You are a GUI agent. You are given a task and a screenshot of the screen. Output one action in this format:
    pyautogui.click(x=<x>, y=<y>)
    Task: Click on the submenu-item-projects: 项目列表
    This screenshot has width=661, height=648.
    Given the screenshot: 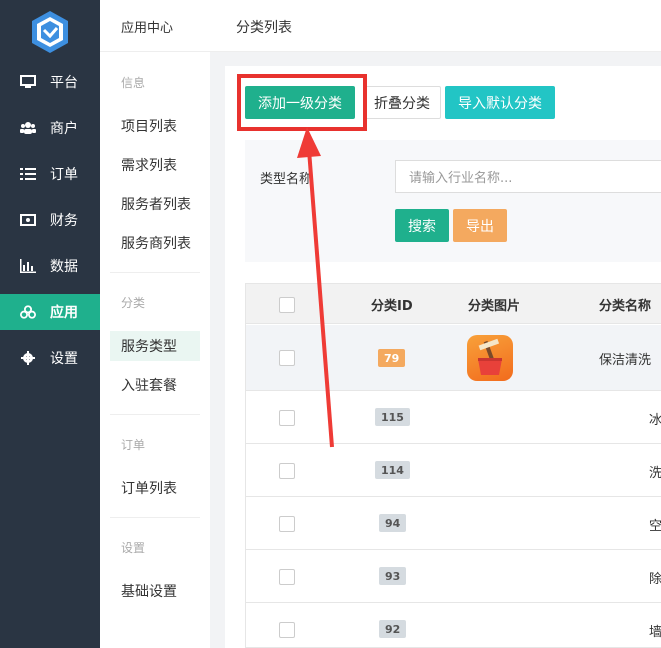 What is the action you would take?
    pyautogui.click(x=155, y=126)
    